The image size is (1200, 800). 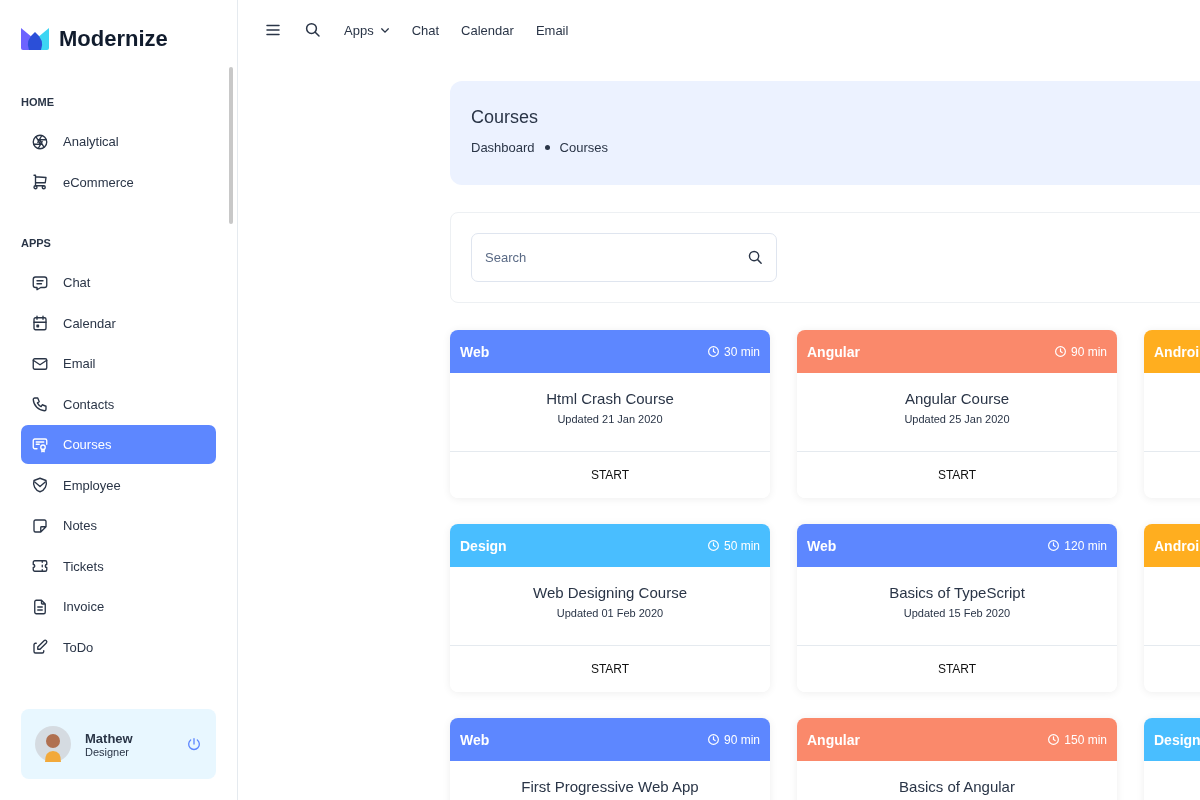 What do you see at coordinates (547, 147) in the screenshot?
I see `breadcrumb-dot-icon` at bounding box center [547, 147].